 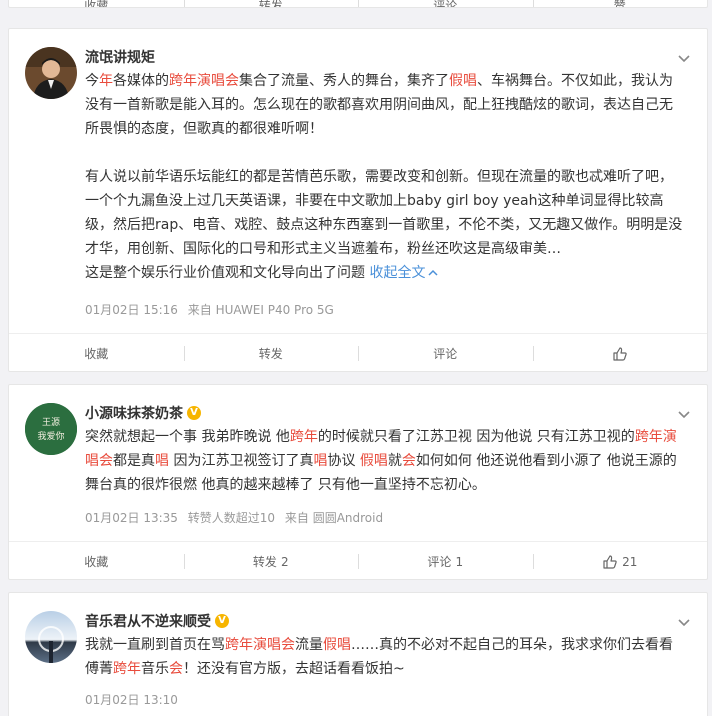 I want to click on previous-fav-label: 收藏, so click(x=96, y=4).